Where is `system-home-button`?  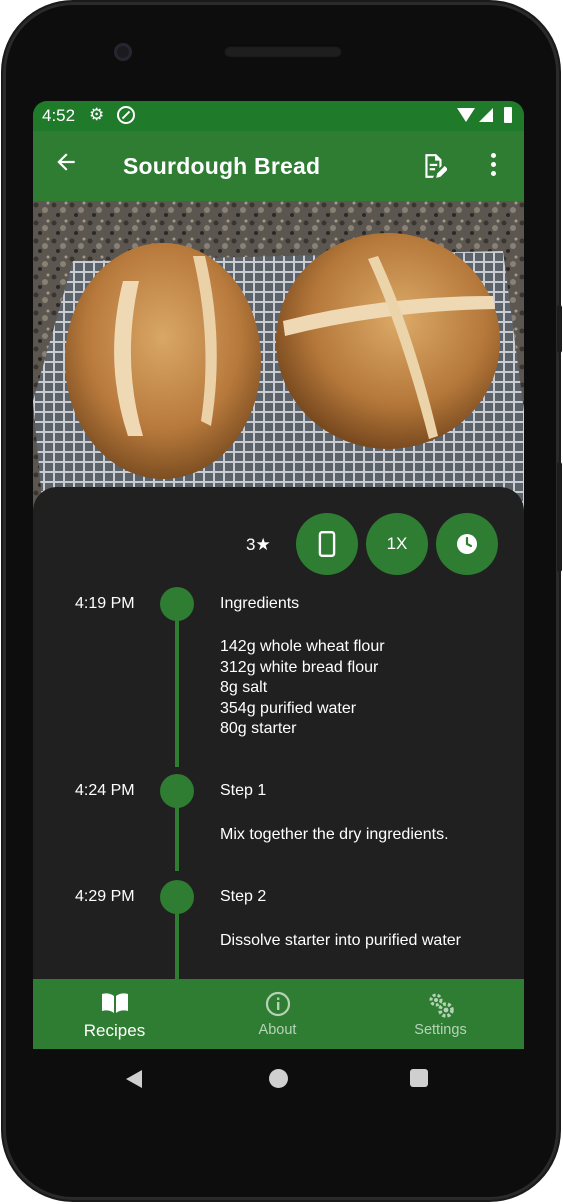
system-home-button is located at coordinates (278, 1078).